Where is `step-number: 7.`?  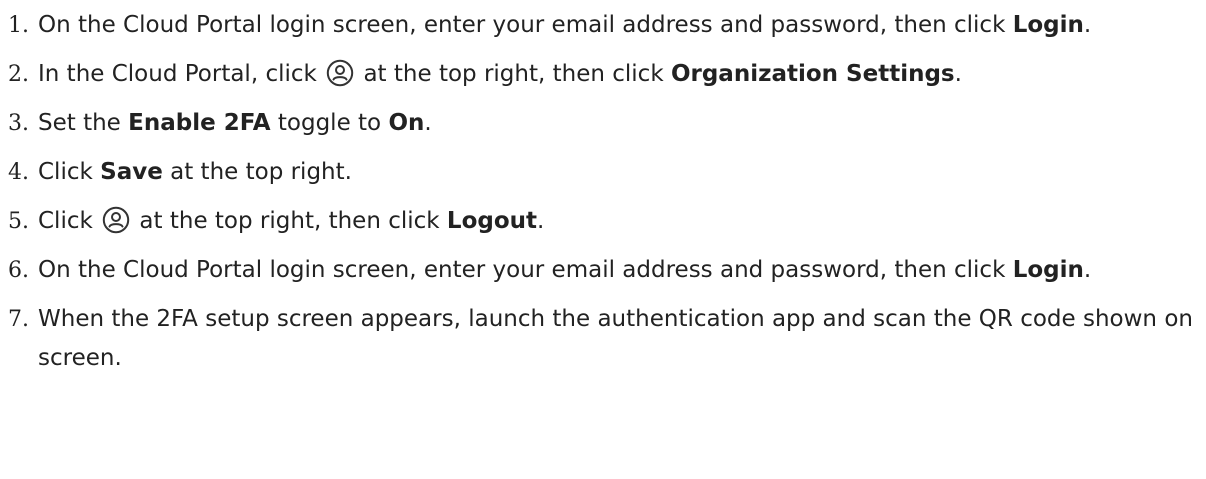 step-number: 7. is located at coordinates (18, 319).